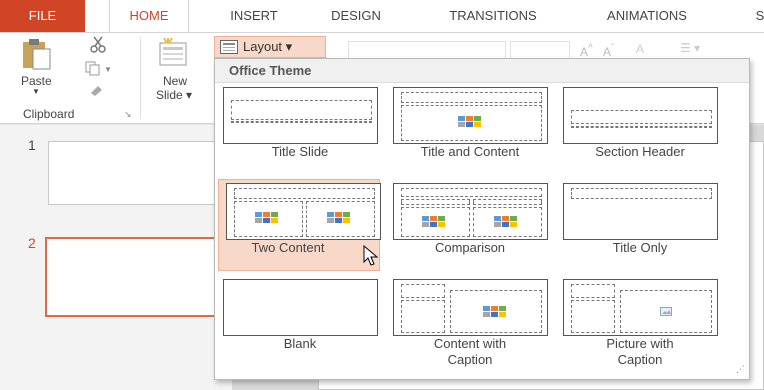 The height and width of the screenshot is (390, 764). What do you see at coordinates (49, 114) in the screenshot?
I see `clipboard-group-label: Clipboard` at bounding box center [49, 114].